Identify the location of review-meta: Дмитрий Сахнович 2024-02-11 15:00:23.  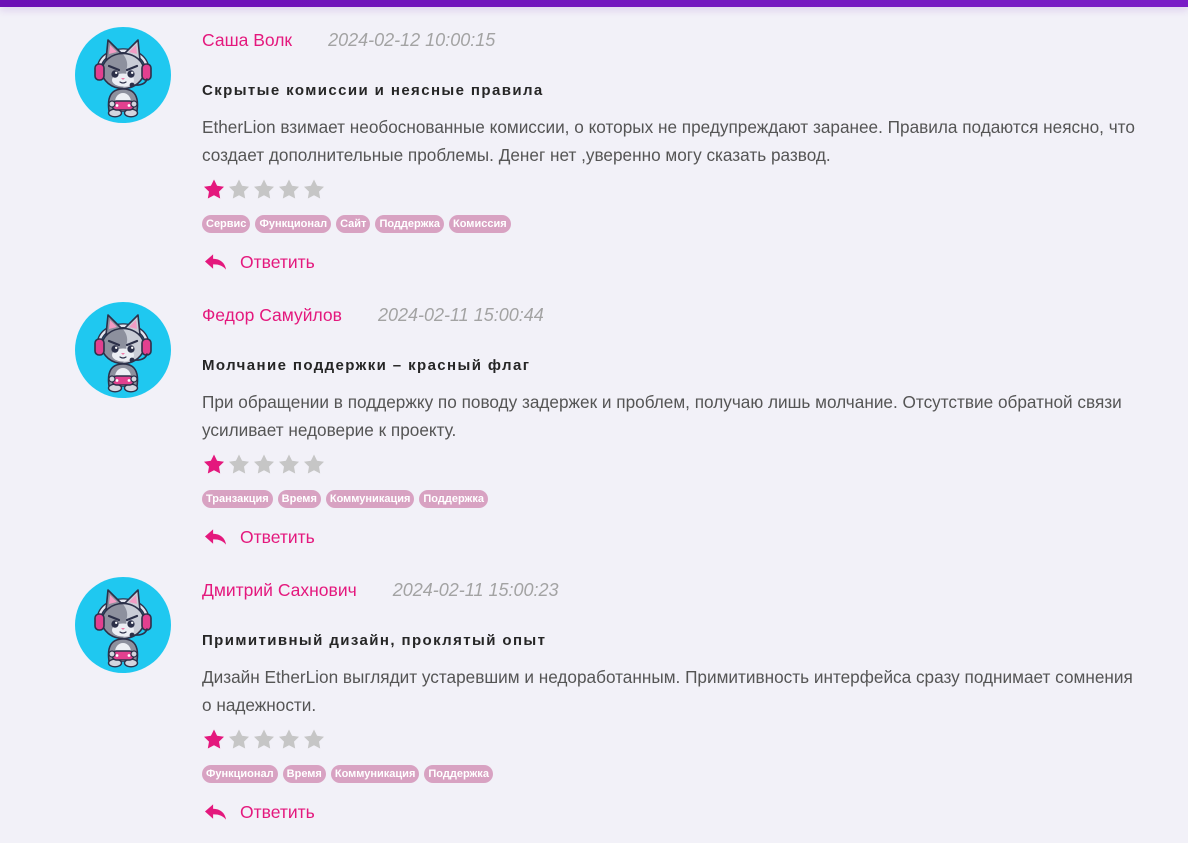
(695, 590).